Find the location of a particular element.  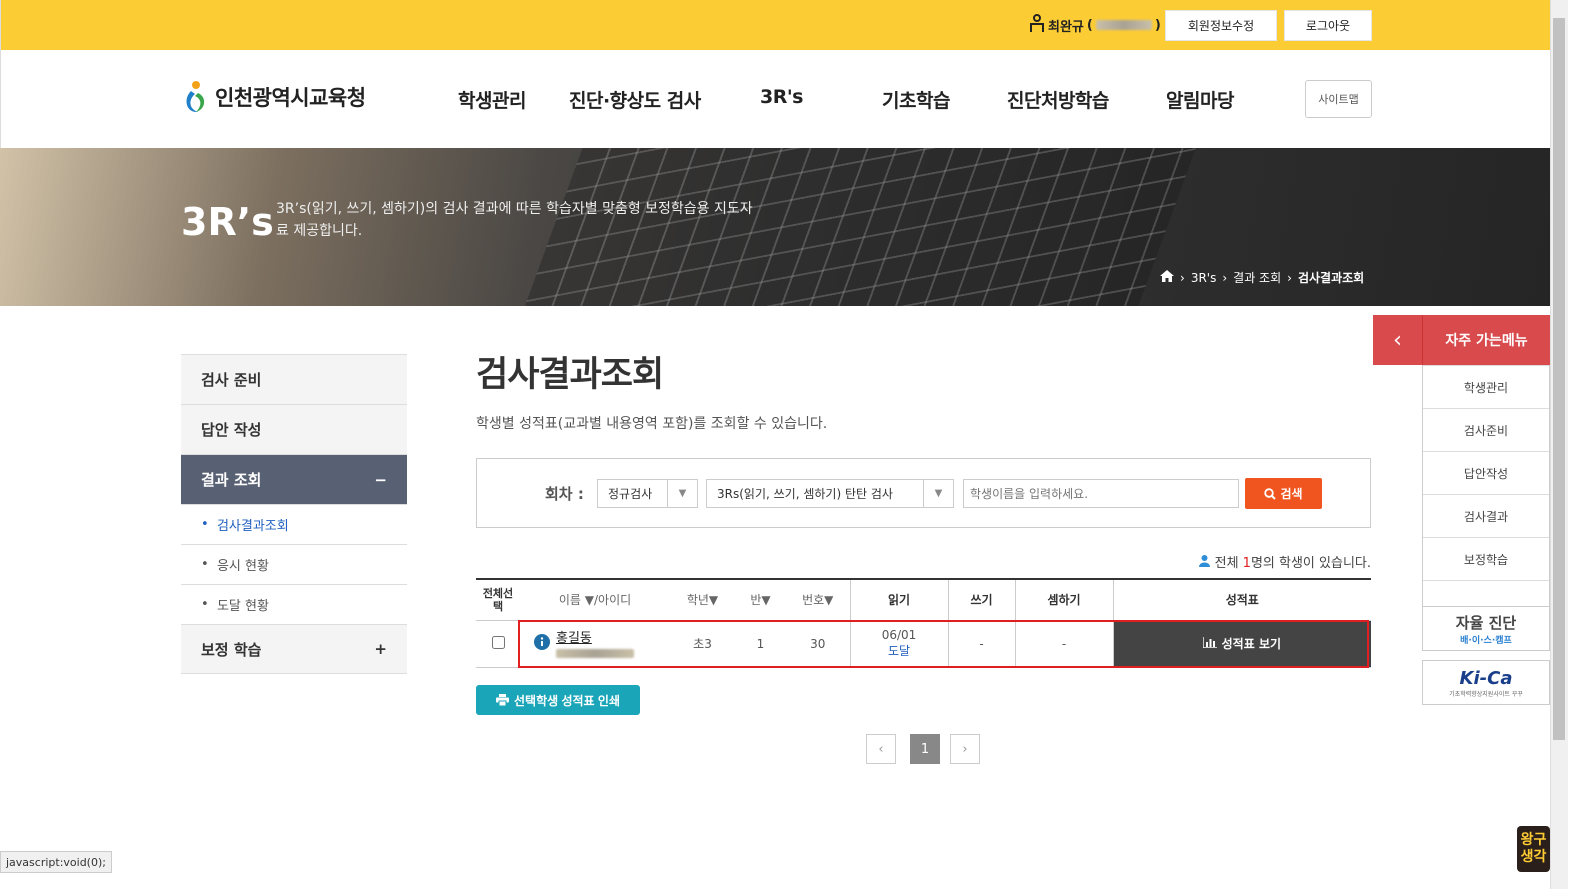

print-selected-button: 선택학생 성적표 인쇄 is located at coordinates (558, 700).